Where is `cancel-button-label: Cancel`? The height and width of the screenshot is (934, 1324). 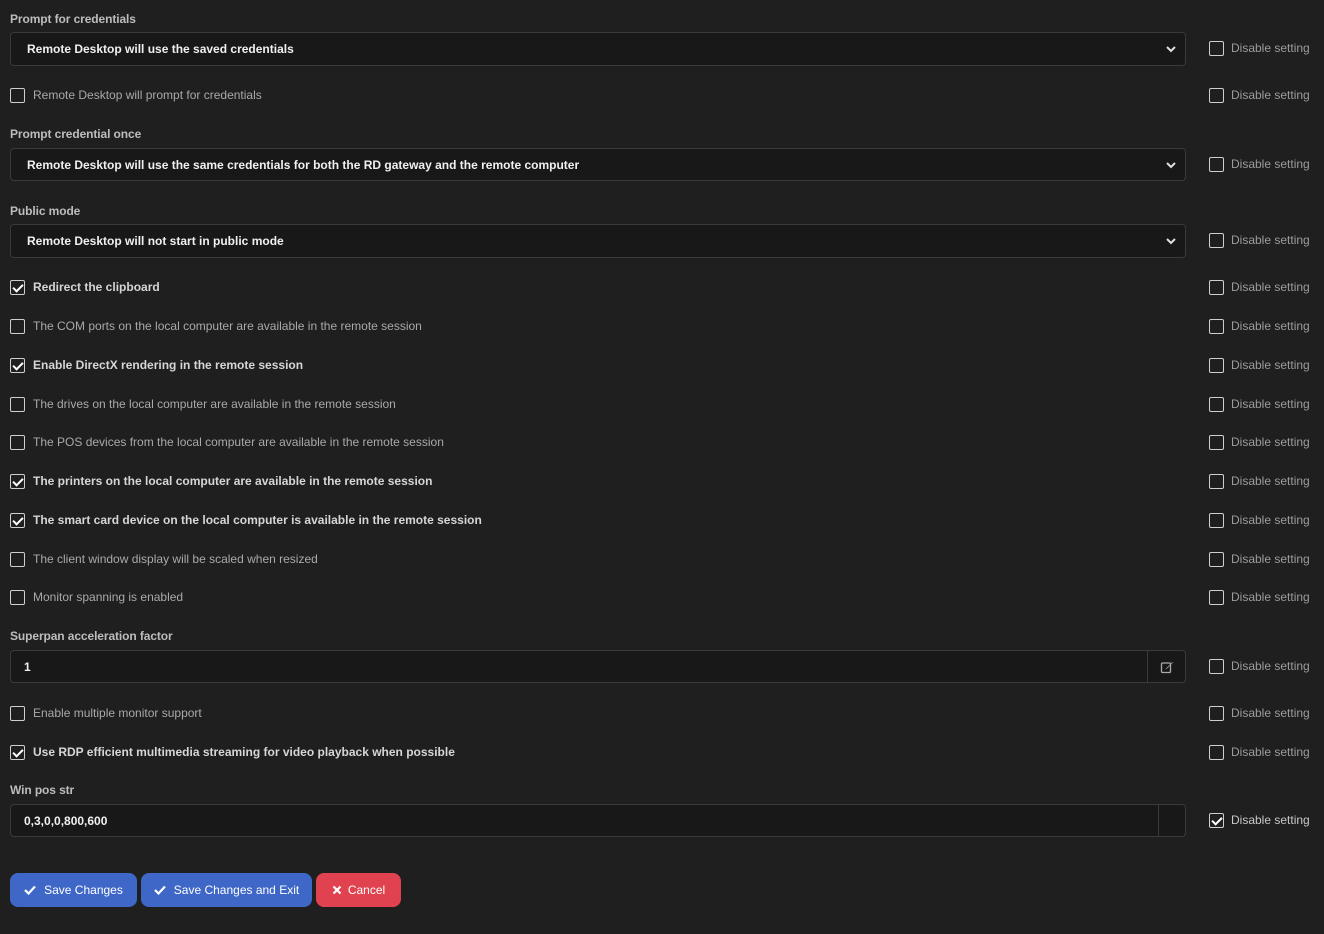 cancel-button-label: Cancel is located at coordinates (366, 890).